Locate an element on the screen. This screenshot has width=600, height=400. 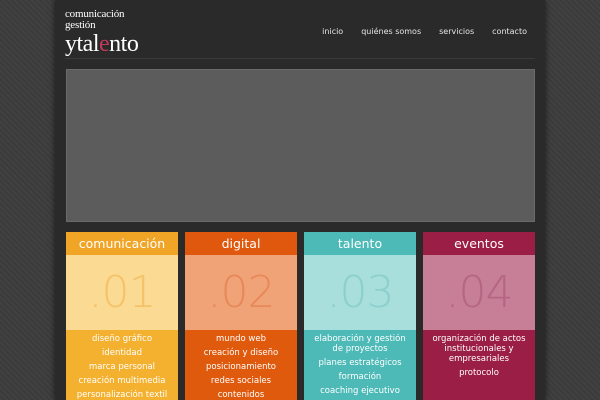
nav-item-inicio: inicio is located at coordinates (332, 31).